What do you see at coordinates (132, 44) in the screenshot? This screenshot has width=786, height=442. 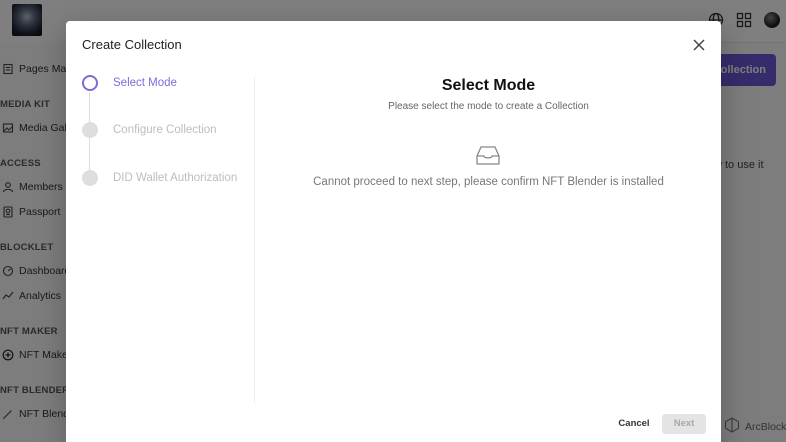 I see `dialog-title: Create Collection` at bounding box center [132, 44].